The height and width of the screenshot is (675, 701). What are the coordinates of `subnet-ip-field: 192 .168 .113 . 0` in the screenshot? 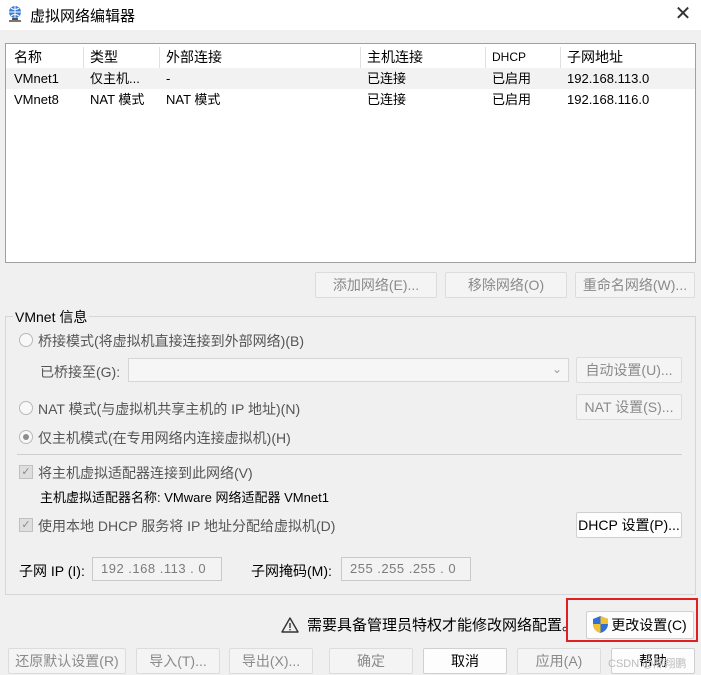 It's located at (157, 569).